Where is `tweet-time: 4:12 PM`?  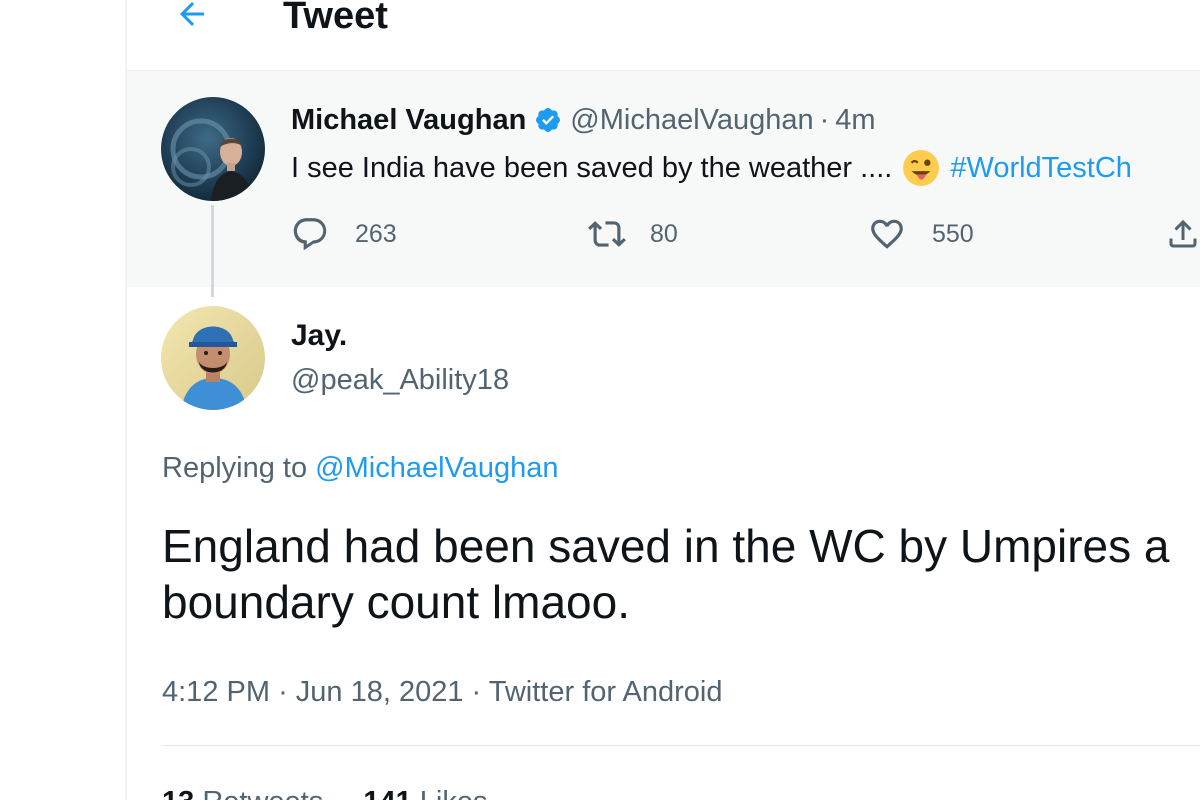 tweet-time: 4:12 PM is located at coordinates (216, 692).